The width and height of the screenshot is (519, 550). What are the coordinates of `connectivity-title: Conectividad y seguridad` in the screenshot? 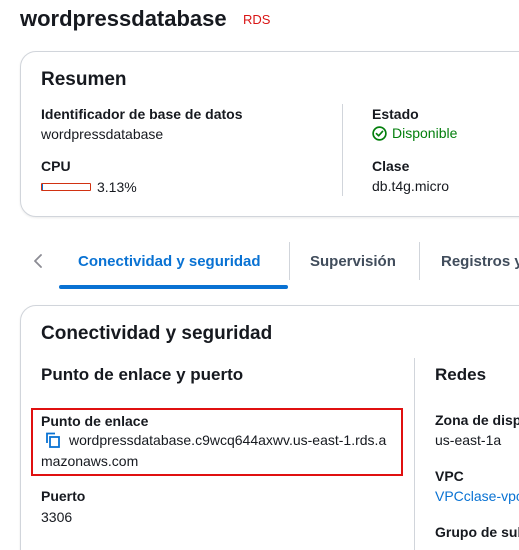 It's located at (157, 333).